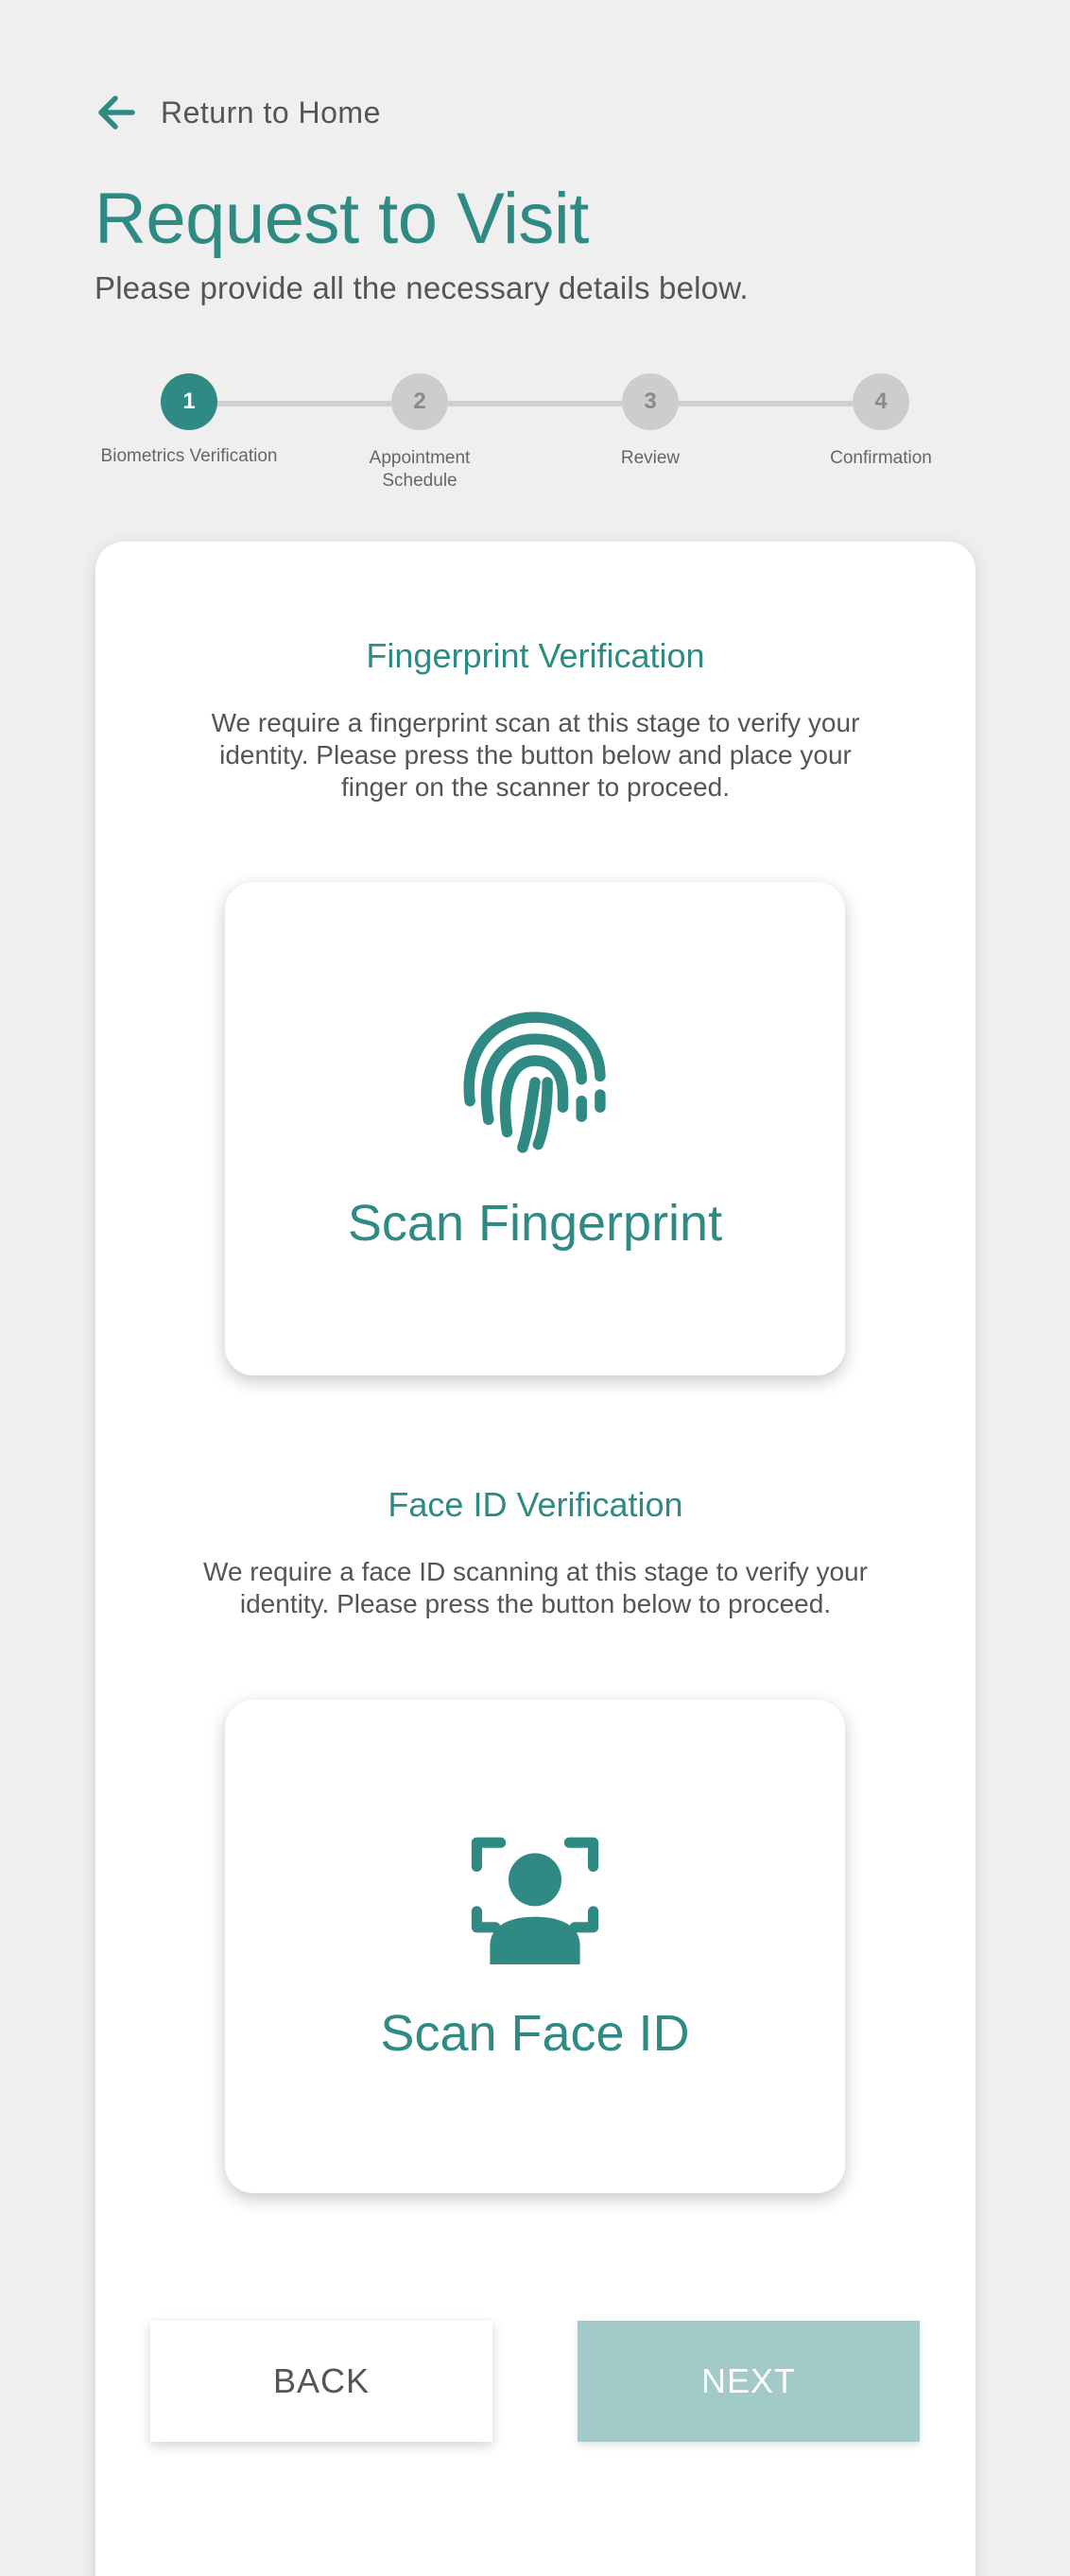  What do you see at coordinates (650, 401) in the screenshot?
I see `step-3-indicator: 3` at bounding box center [650, 401].